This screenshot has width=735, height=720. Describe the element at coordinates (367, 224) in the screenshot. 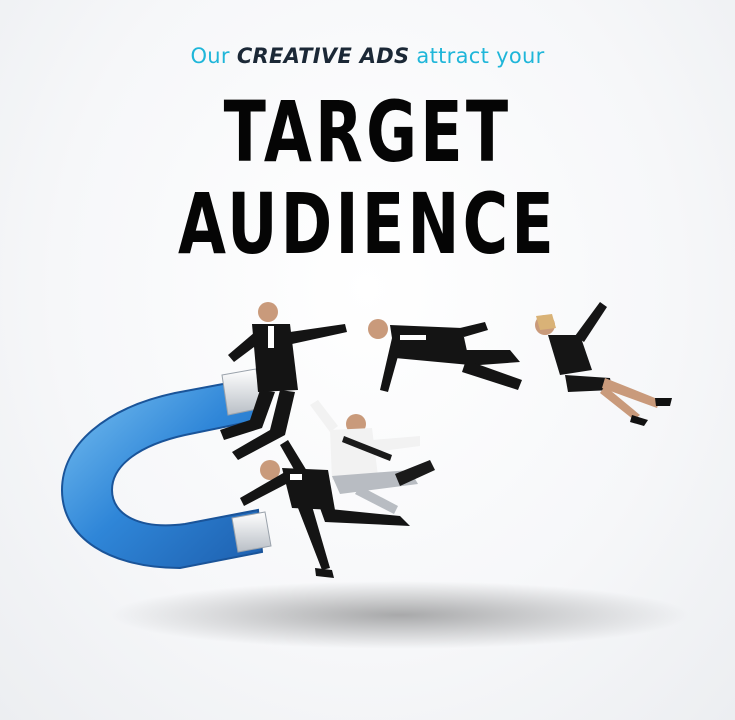

I see `headline-line2: AUDIENCE` at that location.